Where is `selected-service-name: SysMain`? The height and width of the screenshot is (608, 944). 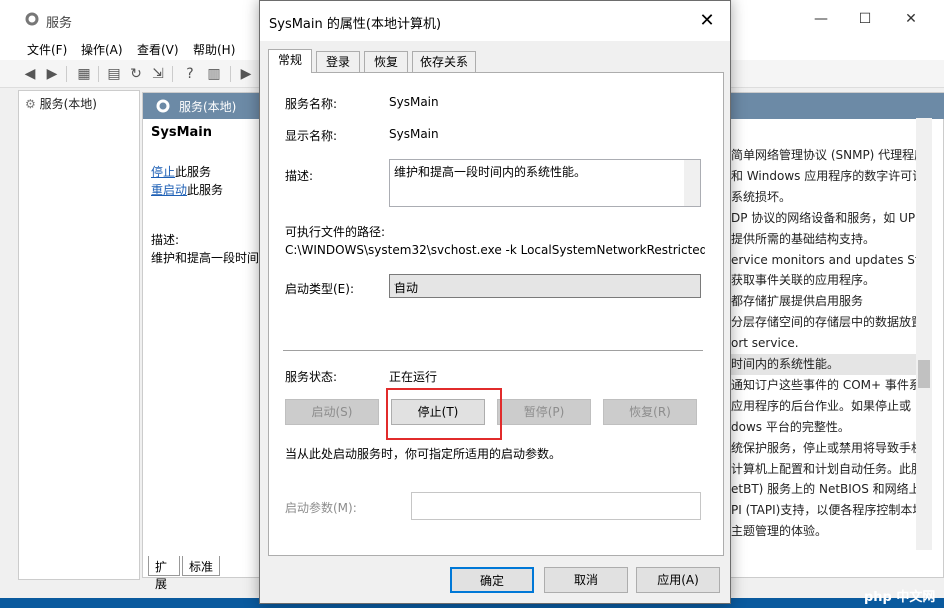
selected-service-name: SysMain is located at coordinates (181, 132).